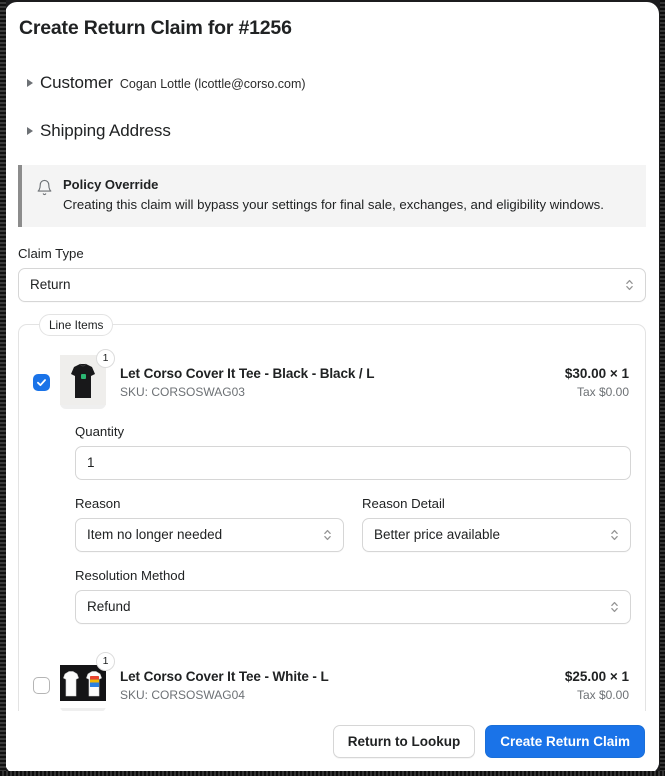 The image size is (665, 776). I want to click on window-bottom-edge, so click(332, 773).